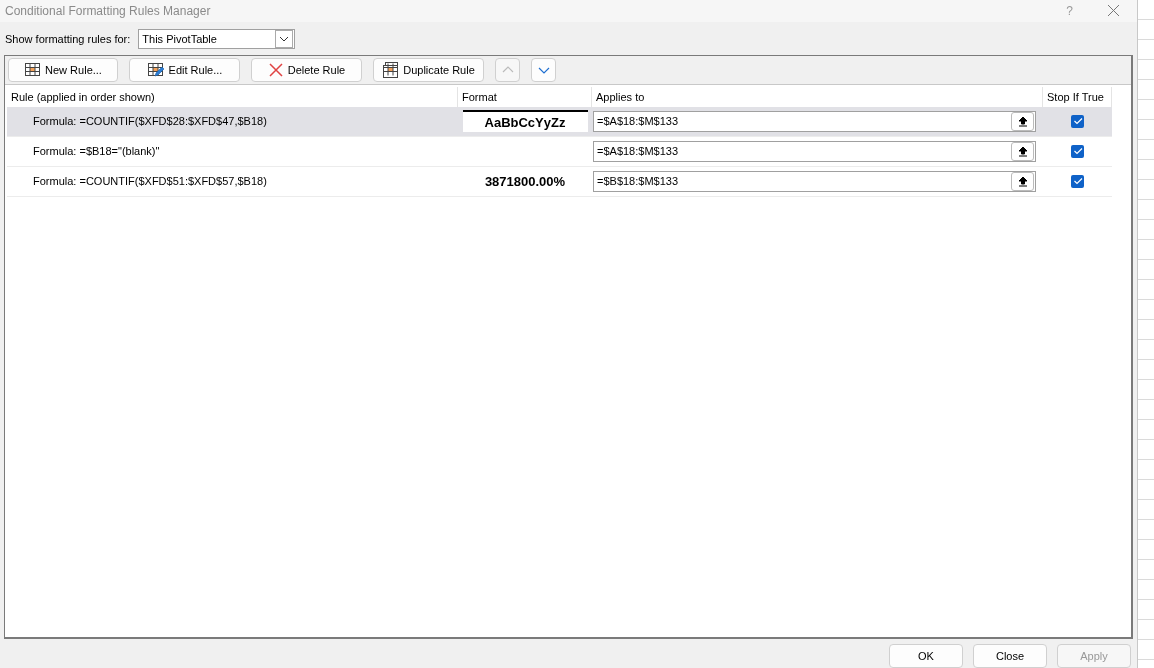  I want to click on column-header: Format, so click(525, 96).